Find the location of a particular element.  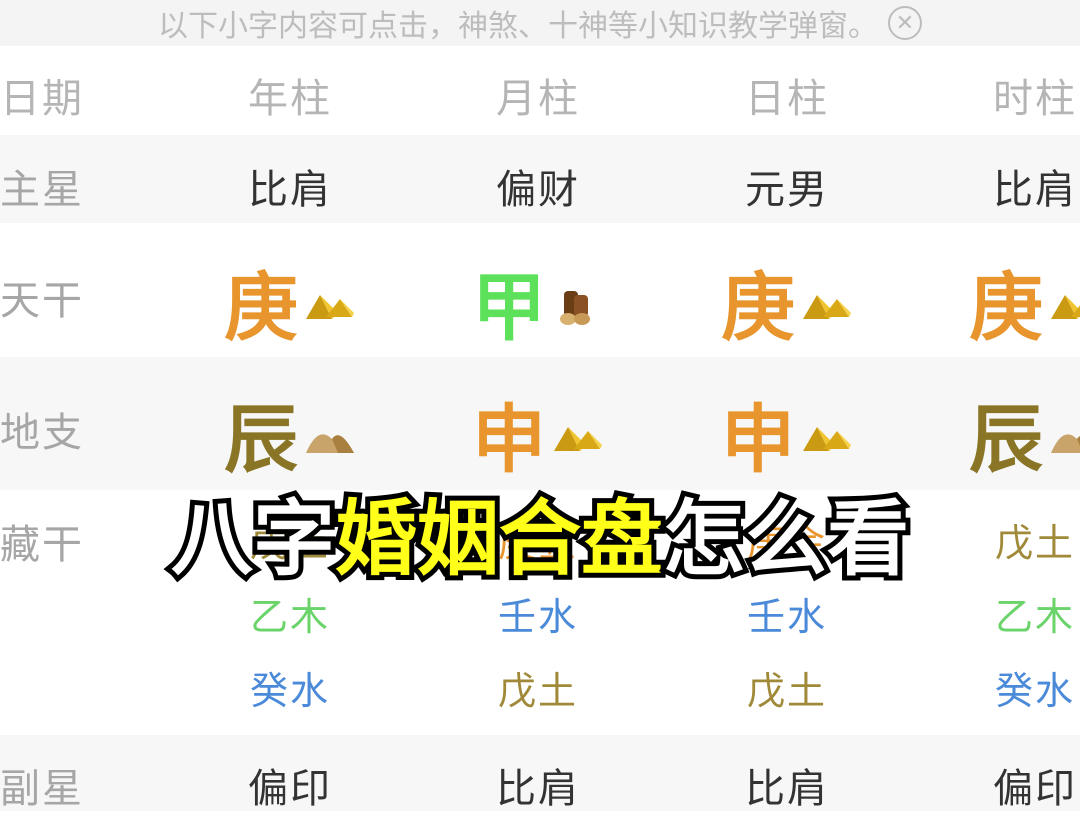

main-star: 偏财 is located at coordinates (538, 186).